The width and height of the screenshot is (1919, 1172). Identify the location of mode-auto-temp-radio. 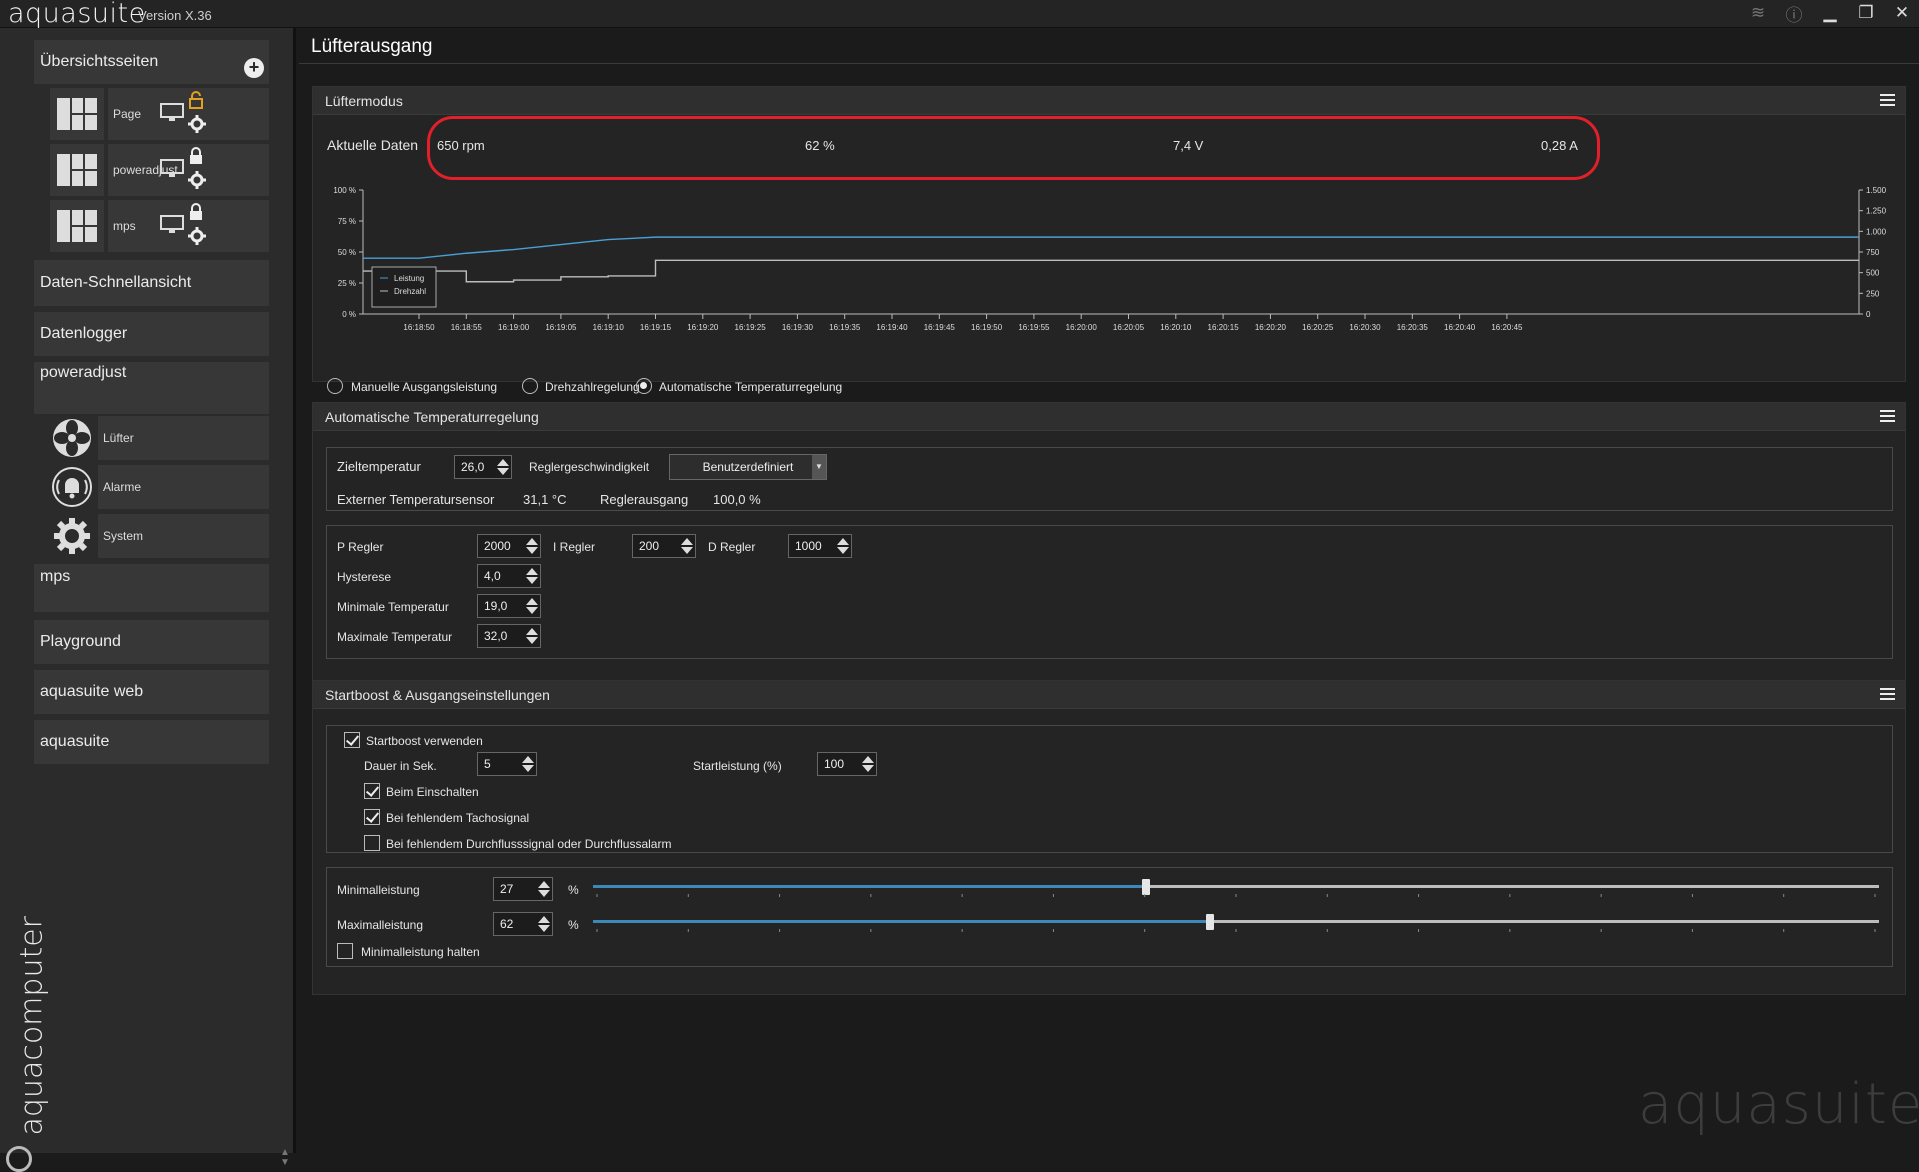
(644, 386).